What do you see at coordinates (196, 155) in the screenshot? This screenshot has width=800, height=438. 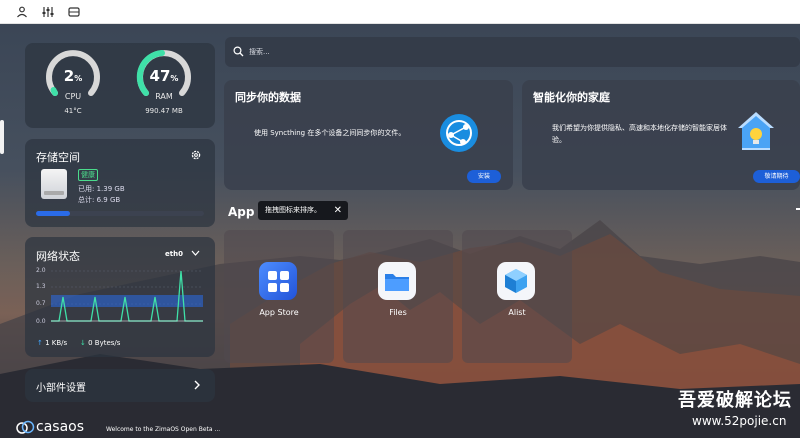 I see `gear-icon` at bounding box center [196, 155].